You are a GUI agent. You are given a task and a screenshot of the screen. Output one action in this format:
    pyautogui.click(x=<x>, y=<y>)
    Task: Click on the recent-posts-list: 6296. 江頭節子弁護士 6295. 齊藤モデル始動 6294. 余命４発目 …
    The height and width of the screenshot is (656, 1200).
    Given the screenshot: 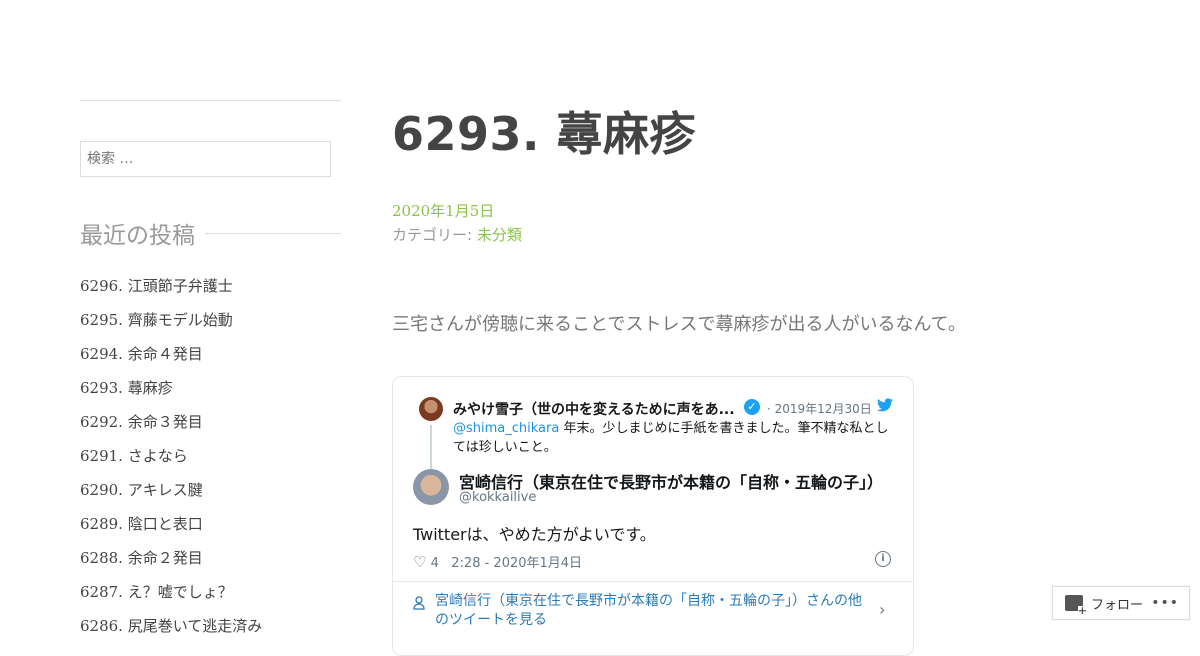 What is the action you would take?
    pyautogui.click(x=171, y=462)
    